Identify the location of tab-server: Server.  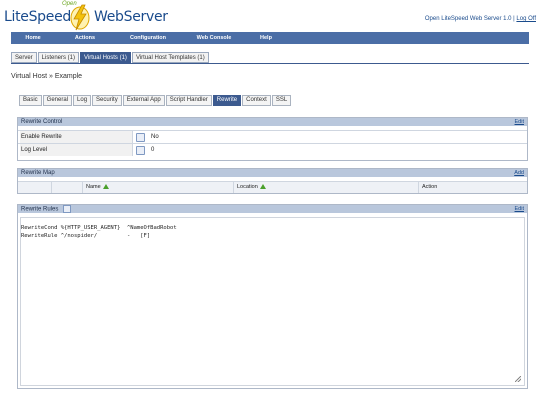
(24, 57).